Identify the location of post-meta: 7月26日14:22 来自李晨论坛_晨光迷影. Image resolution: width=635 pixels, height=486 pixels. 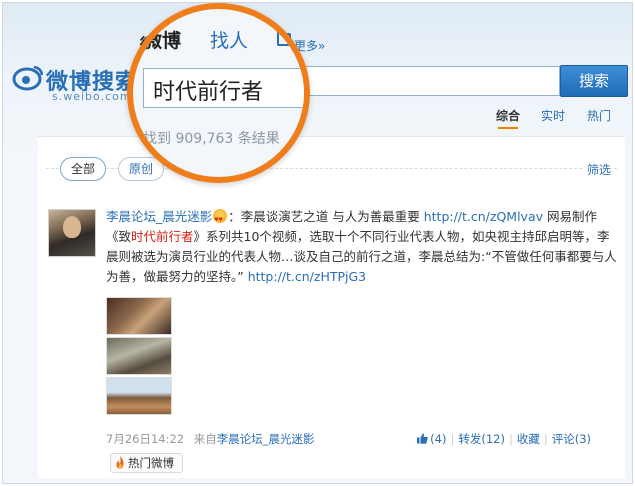
(210, 439).